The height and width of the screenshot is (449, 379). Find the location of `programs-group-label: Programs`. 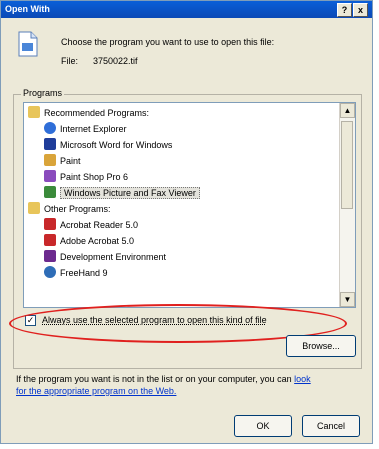

programs-group-label: Programs is located at coordinates (43, 93).